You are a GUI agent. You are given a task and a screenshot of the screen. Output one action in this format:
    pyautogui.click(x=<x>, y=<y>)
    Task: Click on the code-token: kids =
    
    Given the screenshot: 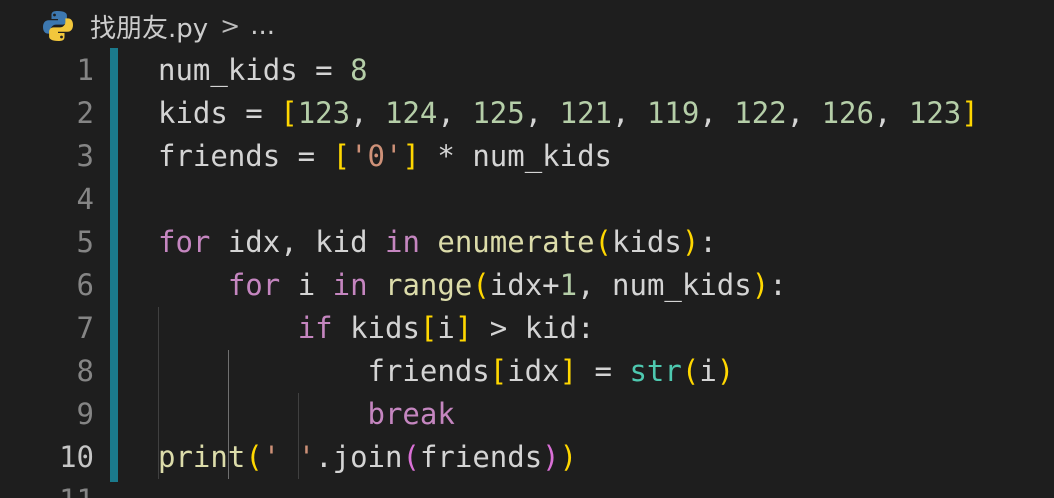 What is the action you would take?
    pyautogui.click(x=219, y=113)
    